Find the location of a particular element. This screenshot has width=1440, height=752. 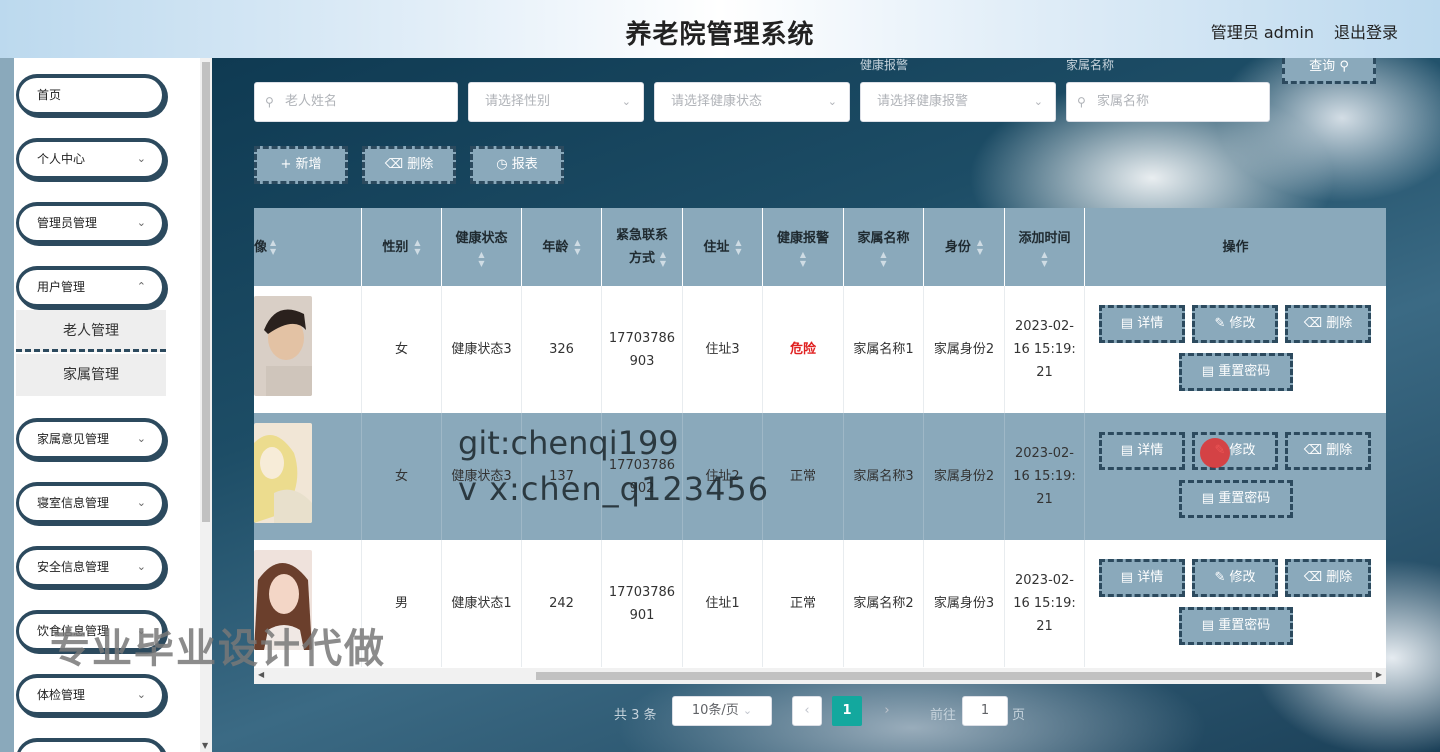

elder-name-input: ⚲ 老人姓名 is located at coordinates (356, 102).